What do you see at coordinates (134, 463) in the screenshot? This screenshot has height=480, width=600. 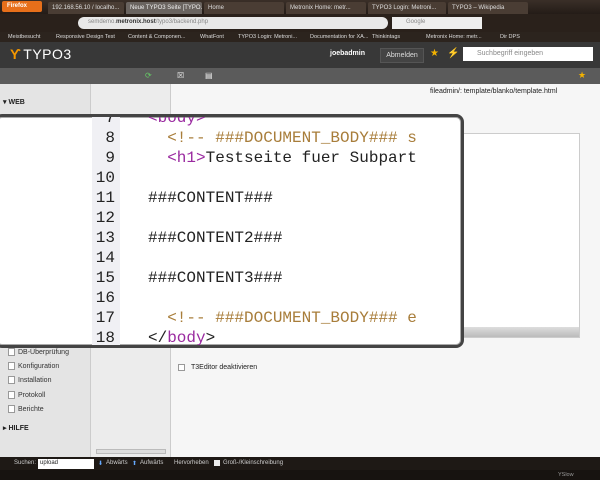 I see `arrow-up-icon: ⬆` at bounding box center [134, 463].